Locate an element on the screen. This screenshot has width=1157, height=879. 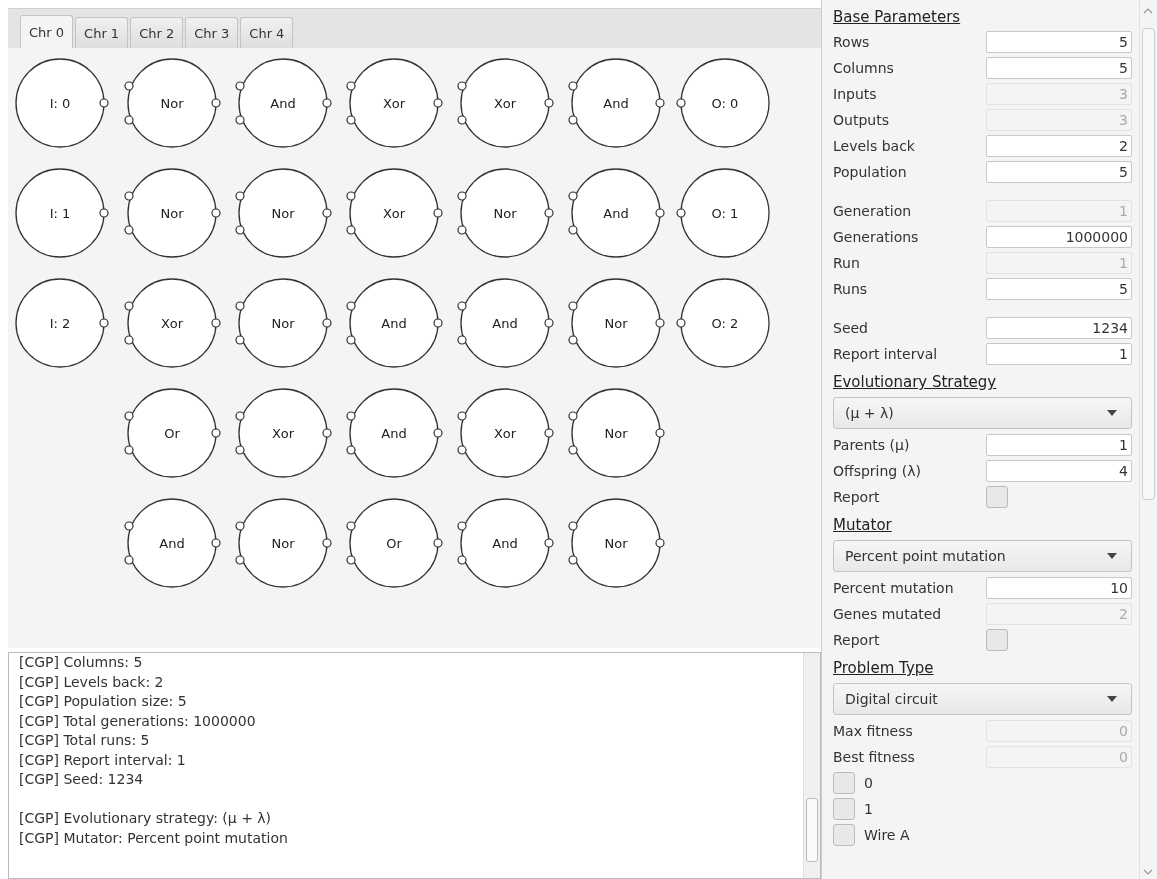
node-label: O: 2 is located at coordinates (725, 323).